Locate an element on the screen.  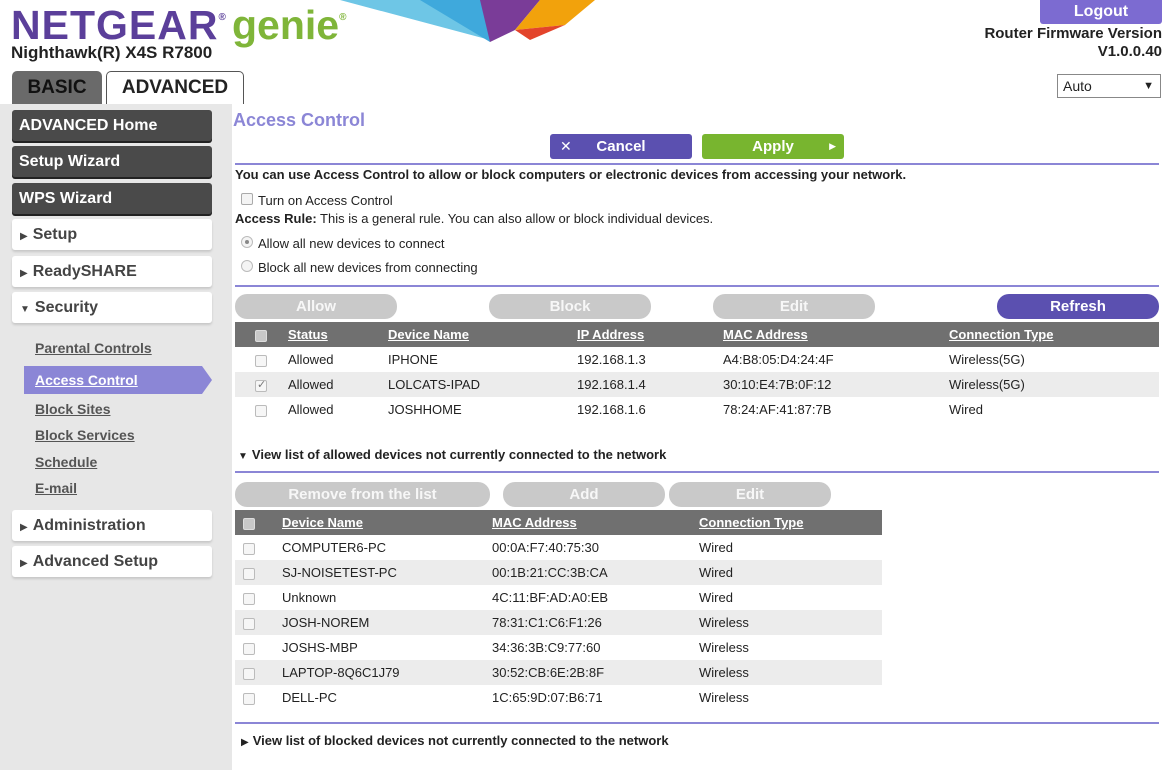
block-all-radio is located at coordinates (247, 266).